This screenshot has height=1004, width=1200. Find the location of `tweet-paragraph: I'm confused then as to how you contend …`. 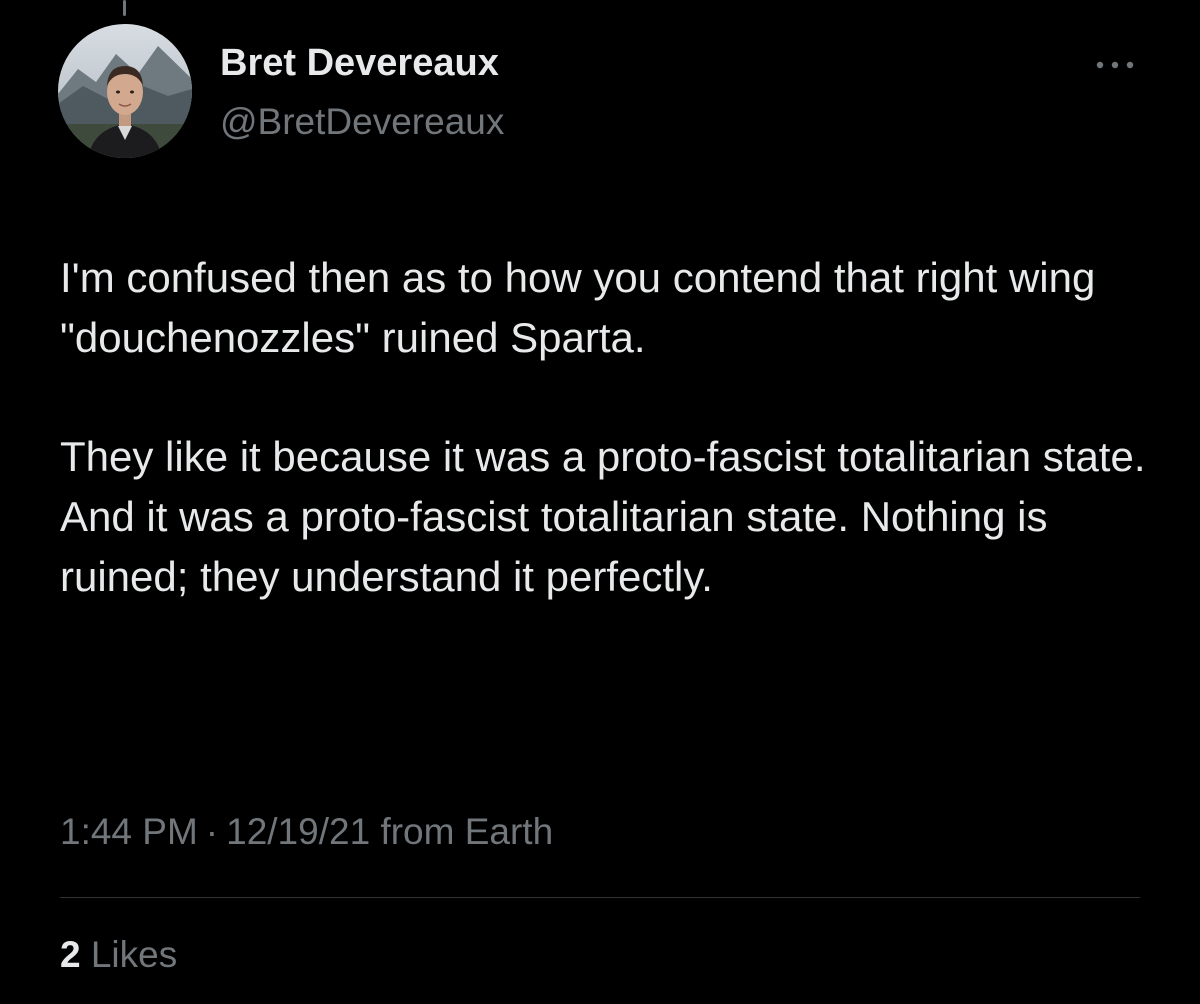

tweet-paragraph: I'm confused then as to how you contend … is located at coordinates (578, 307).